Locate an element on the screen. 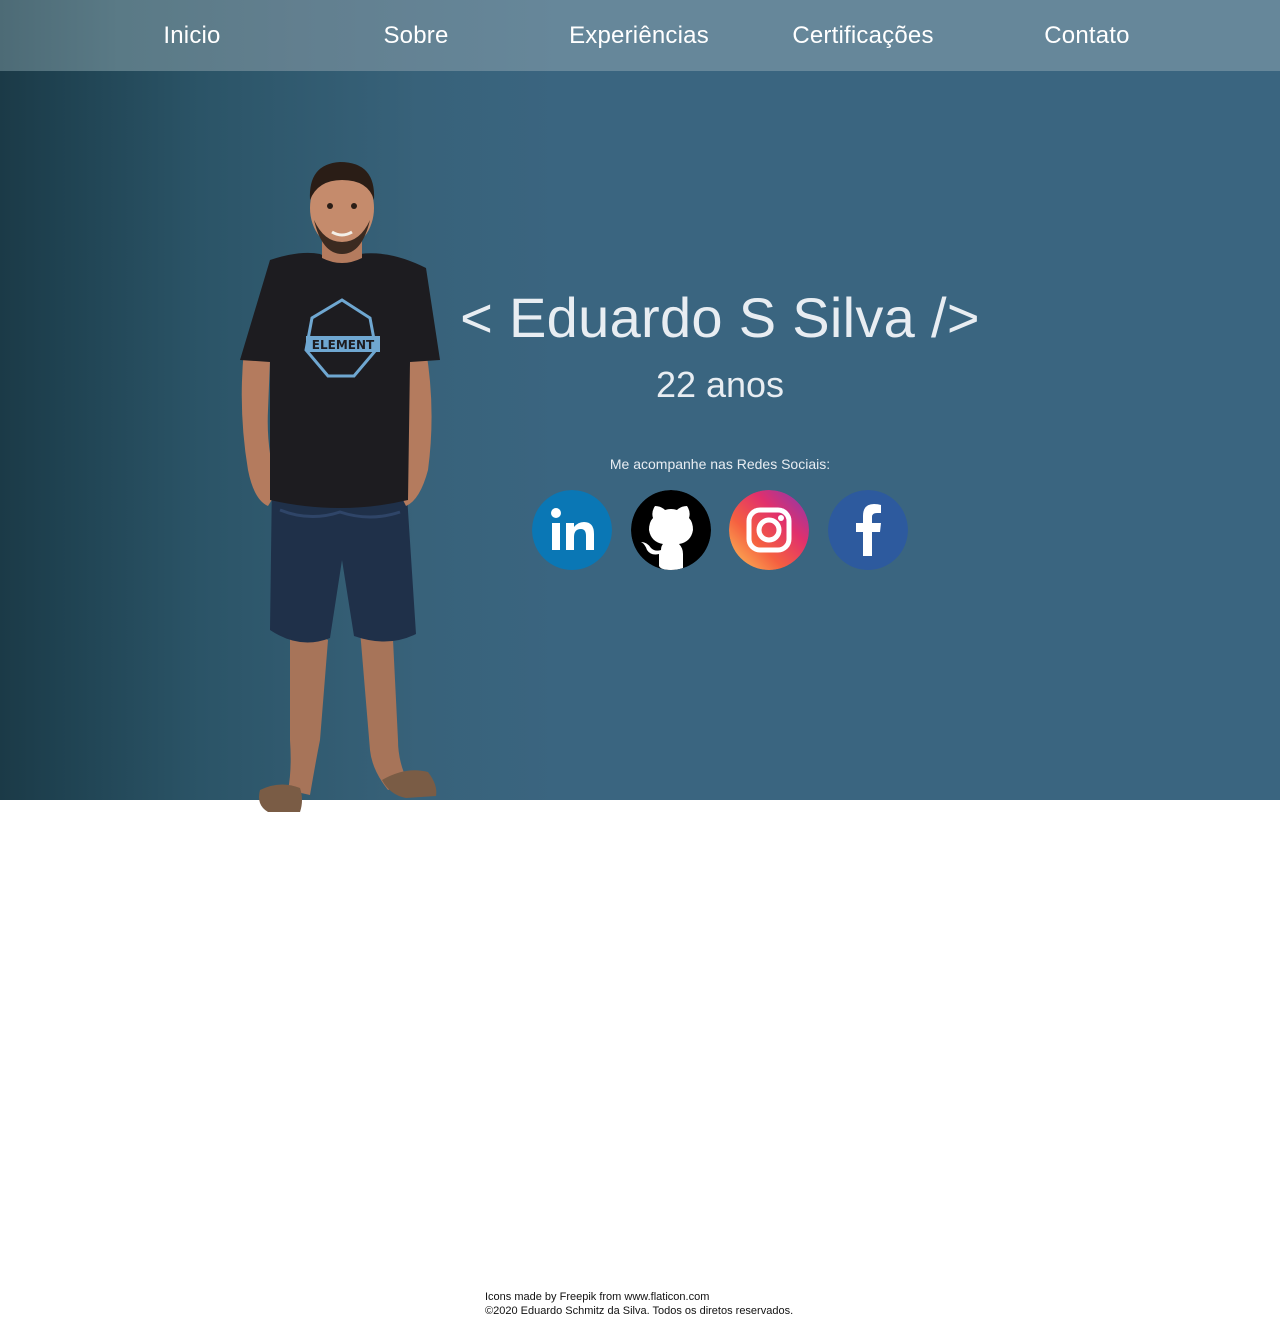  linkedin-link is located at coordinates (572, 530).